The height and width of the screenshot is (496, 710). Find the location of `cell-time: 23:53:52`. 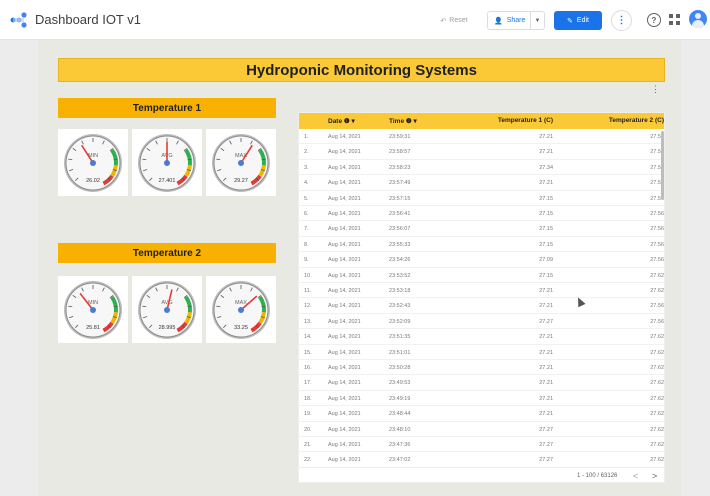

cell-time: 23:53:52 is located at coordinates (400, 275).